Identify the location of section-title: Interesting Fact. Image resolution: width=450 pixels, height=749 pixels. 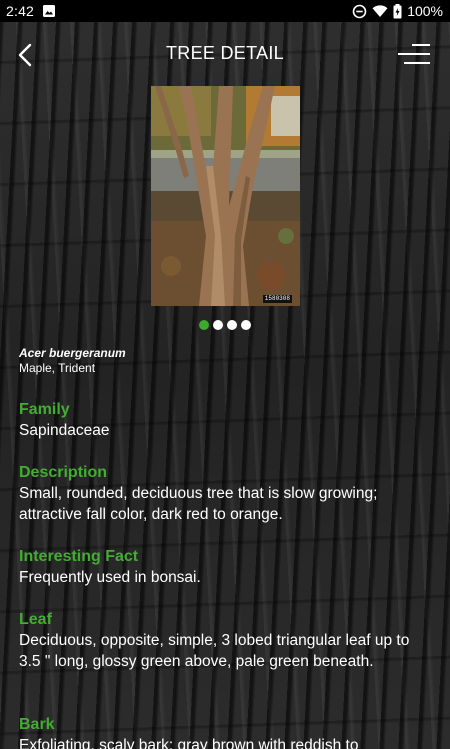
(79, 556).